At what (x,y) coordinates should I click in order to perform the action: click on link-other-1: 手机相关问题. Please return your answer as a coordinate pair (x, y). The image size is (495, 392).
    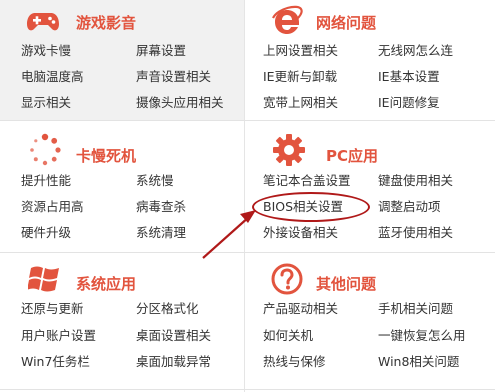
    Looking at the image, I should click on (415, 309).